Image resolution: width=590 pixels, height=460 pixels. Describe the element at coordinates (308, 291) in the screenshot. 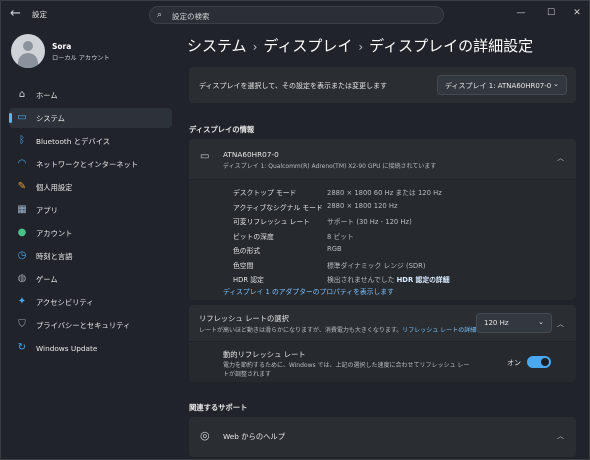

I see `adapter-properties-link: ディスプレイ 1 のアダプターのプロパティを表示します` at that location.